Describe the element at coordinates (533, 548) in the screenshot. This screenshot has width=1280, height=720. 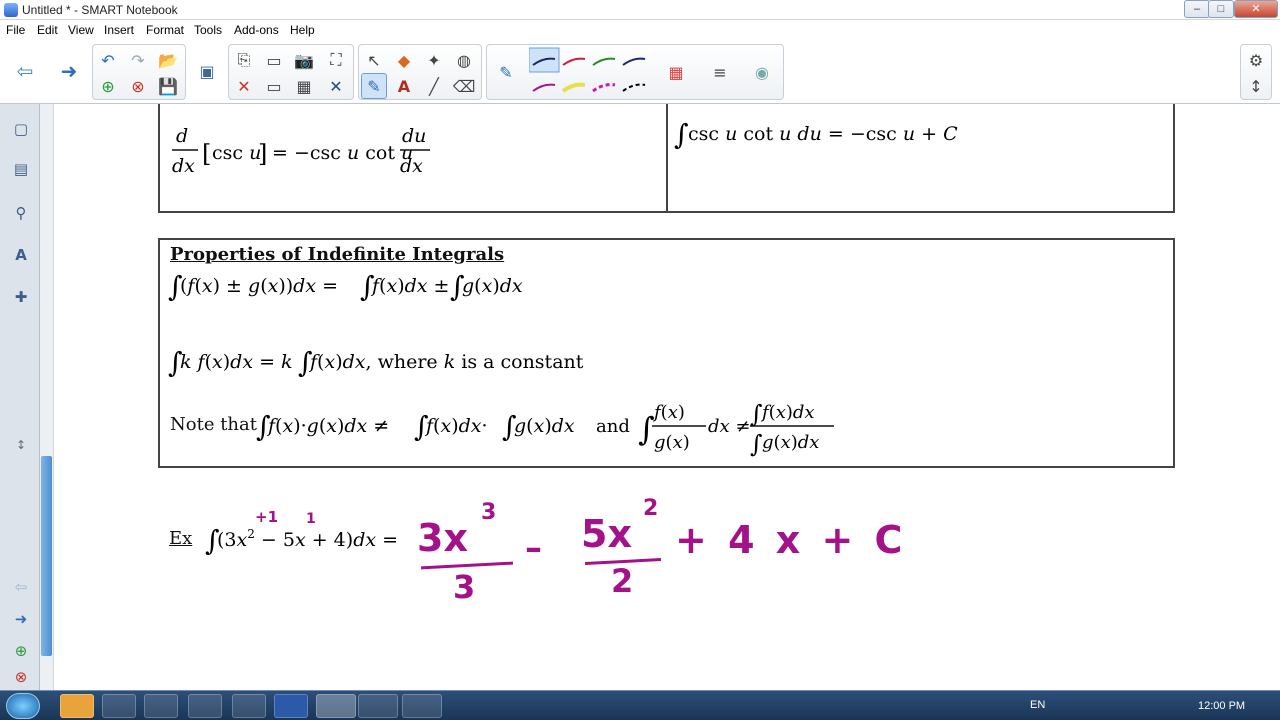
I see `handwritten-minus: –` at that location.